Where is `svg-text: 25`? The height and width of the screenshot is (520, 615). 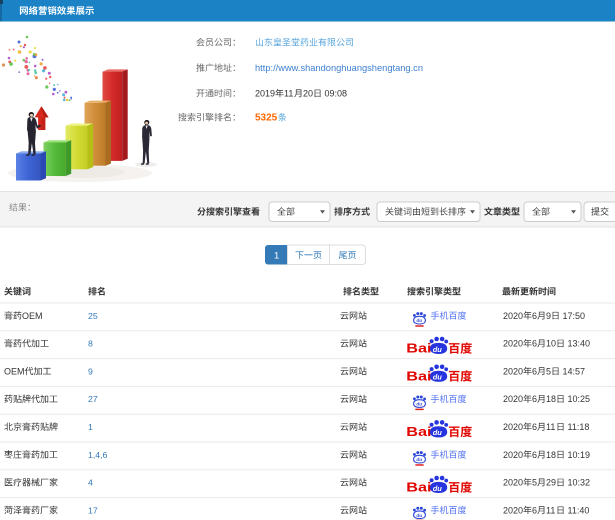
svg-text: 25 is located at coordinates (93, 316).